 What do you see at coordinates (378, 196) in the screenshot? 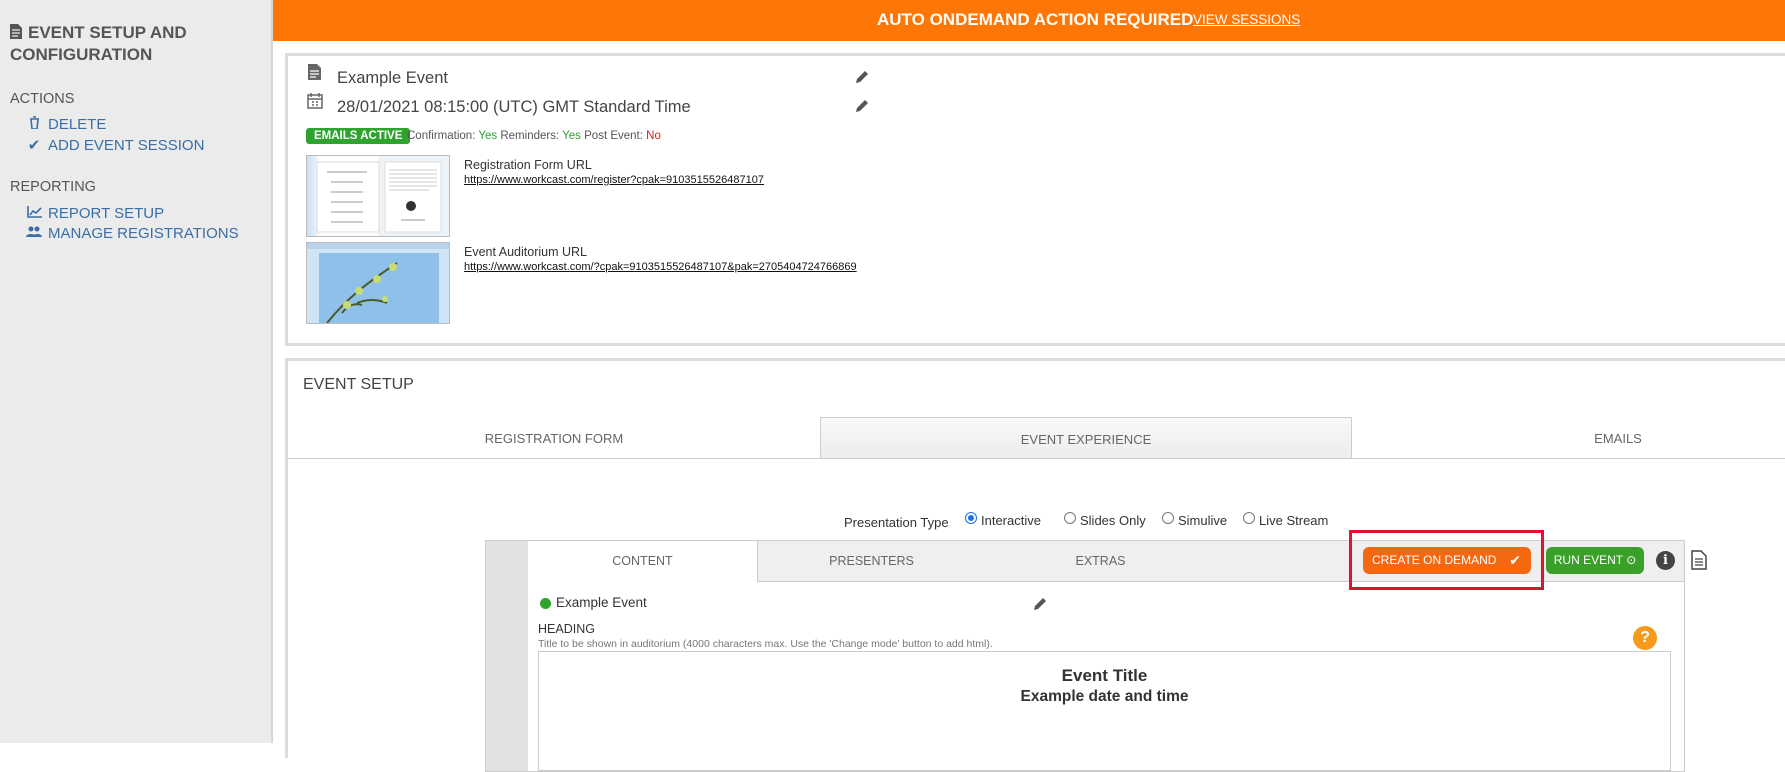
I see `registration-form-thumbnail` at bounding box center [378, 196].